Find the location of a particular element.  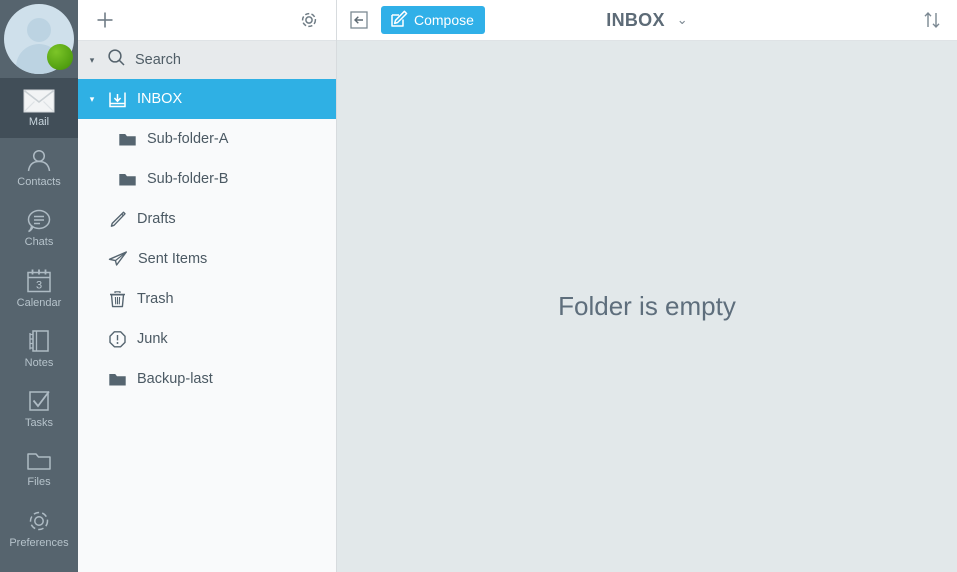

collapse-left-icon is located at coordinates (359, 20).